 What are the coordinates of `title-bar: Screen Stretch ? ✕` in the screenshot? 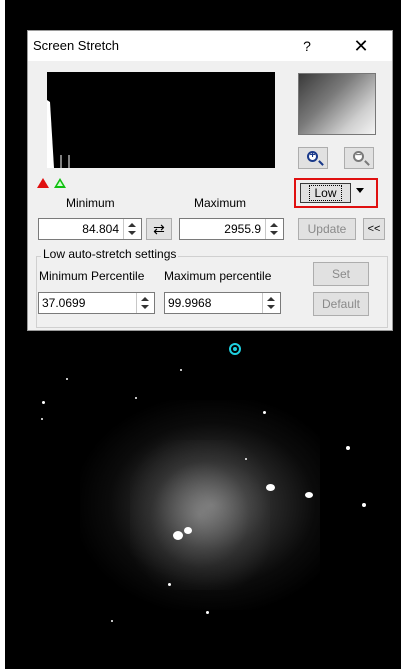 It's located at (210, 46).